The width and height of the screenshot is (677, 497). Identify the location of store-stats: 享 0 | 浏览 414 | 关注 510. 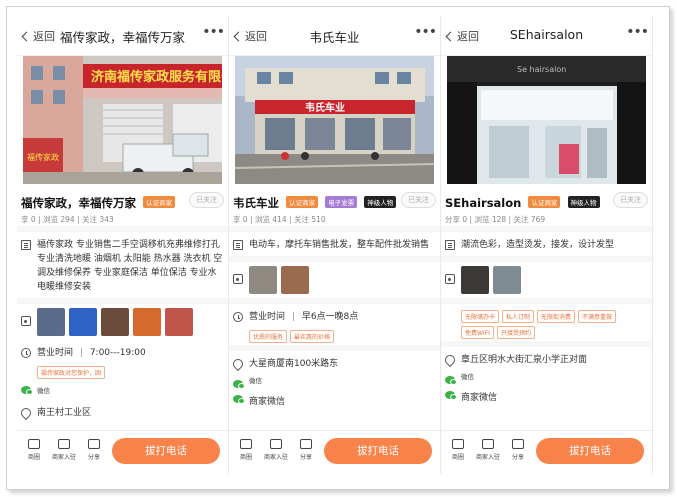
(279, 219).